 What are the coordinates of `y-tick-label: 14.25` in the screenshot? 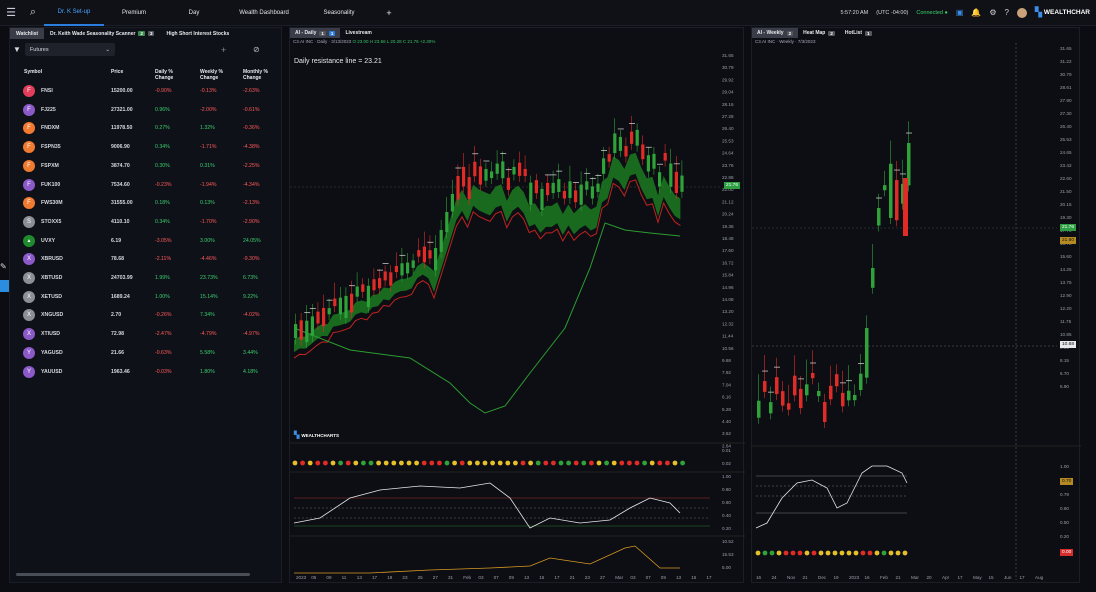 It's located at (1066, 269).